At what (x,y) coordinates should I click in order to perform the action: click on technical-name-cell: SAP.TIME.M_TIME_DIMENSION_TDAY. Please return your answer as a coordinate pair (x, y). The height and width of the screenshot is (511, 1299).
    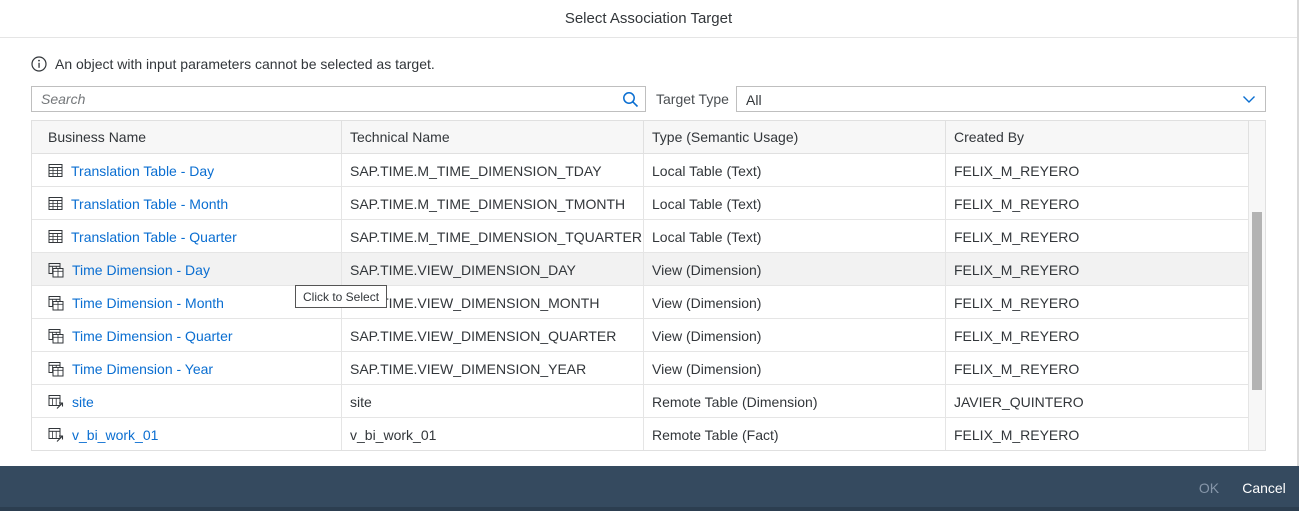
    Looking at the image, I should click on (493, 170).